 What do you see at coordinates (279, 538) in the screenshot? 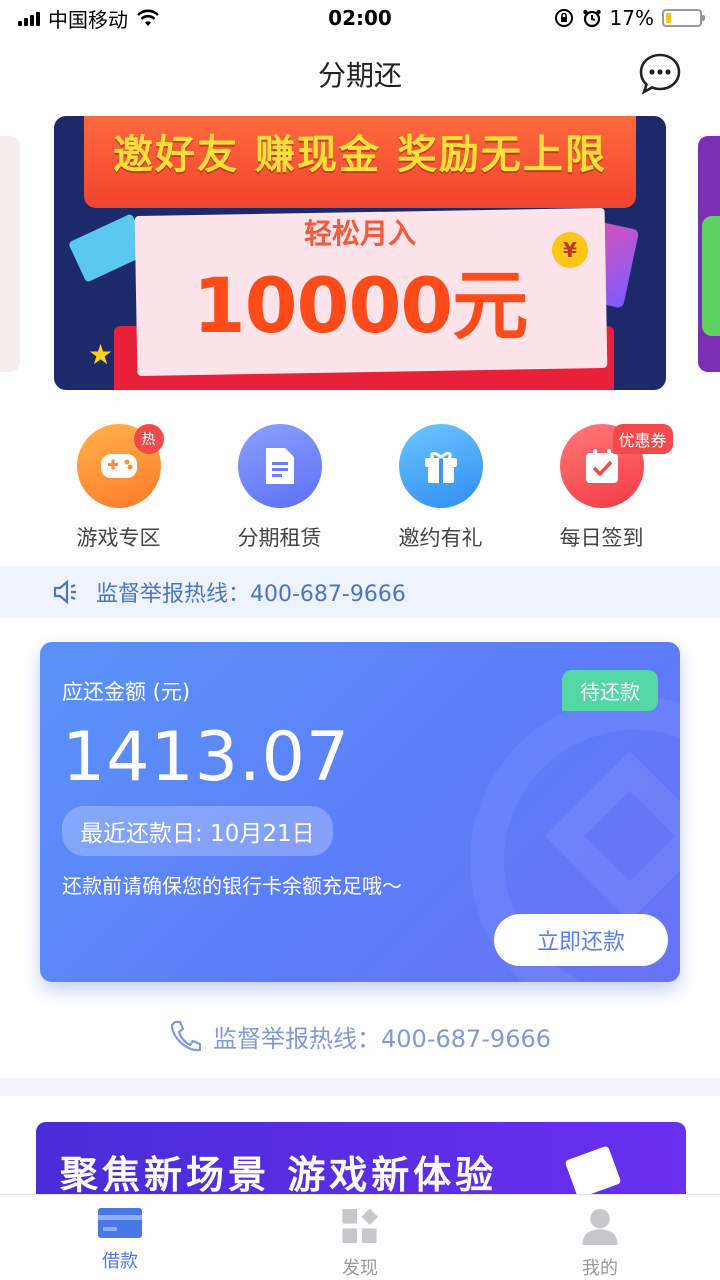
I see `menu-item-label: 分期租赁` at bounding box center [279, 538].